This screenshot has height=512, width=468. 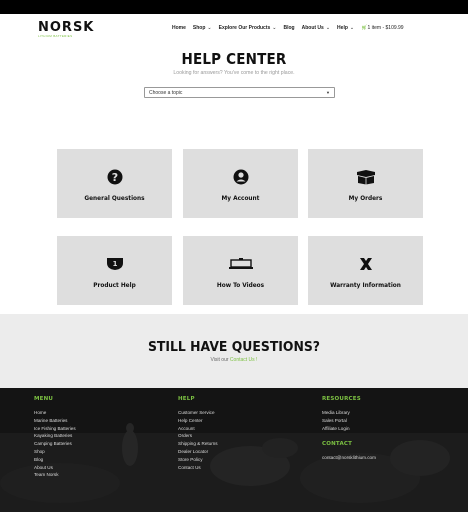 I want to click on page-title: HELP CENTER, so click(x=234, y=59).